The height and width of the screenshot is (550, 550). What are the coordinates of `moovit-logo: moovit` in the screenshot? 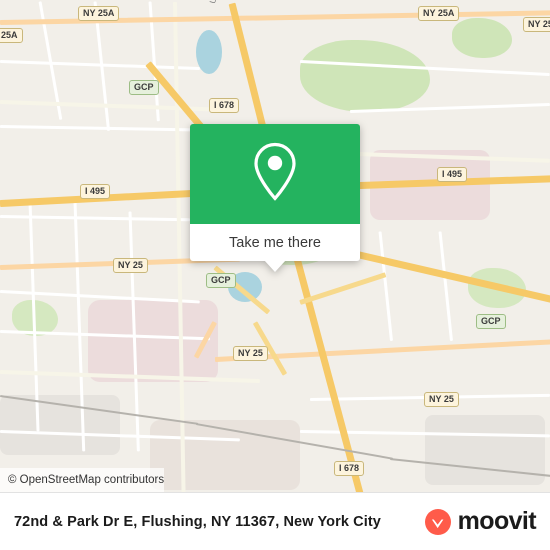 It's located at (480, 521).